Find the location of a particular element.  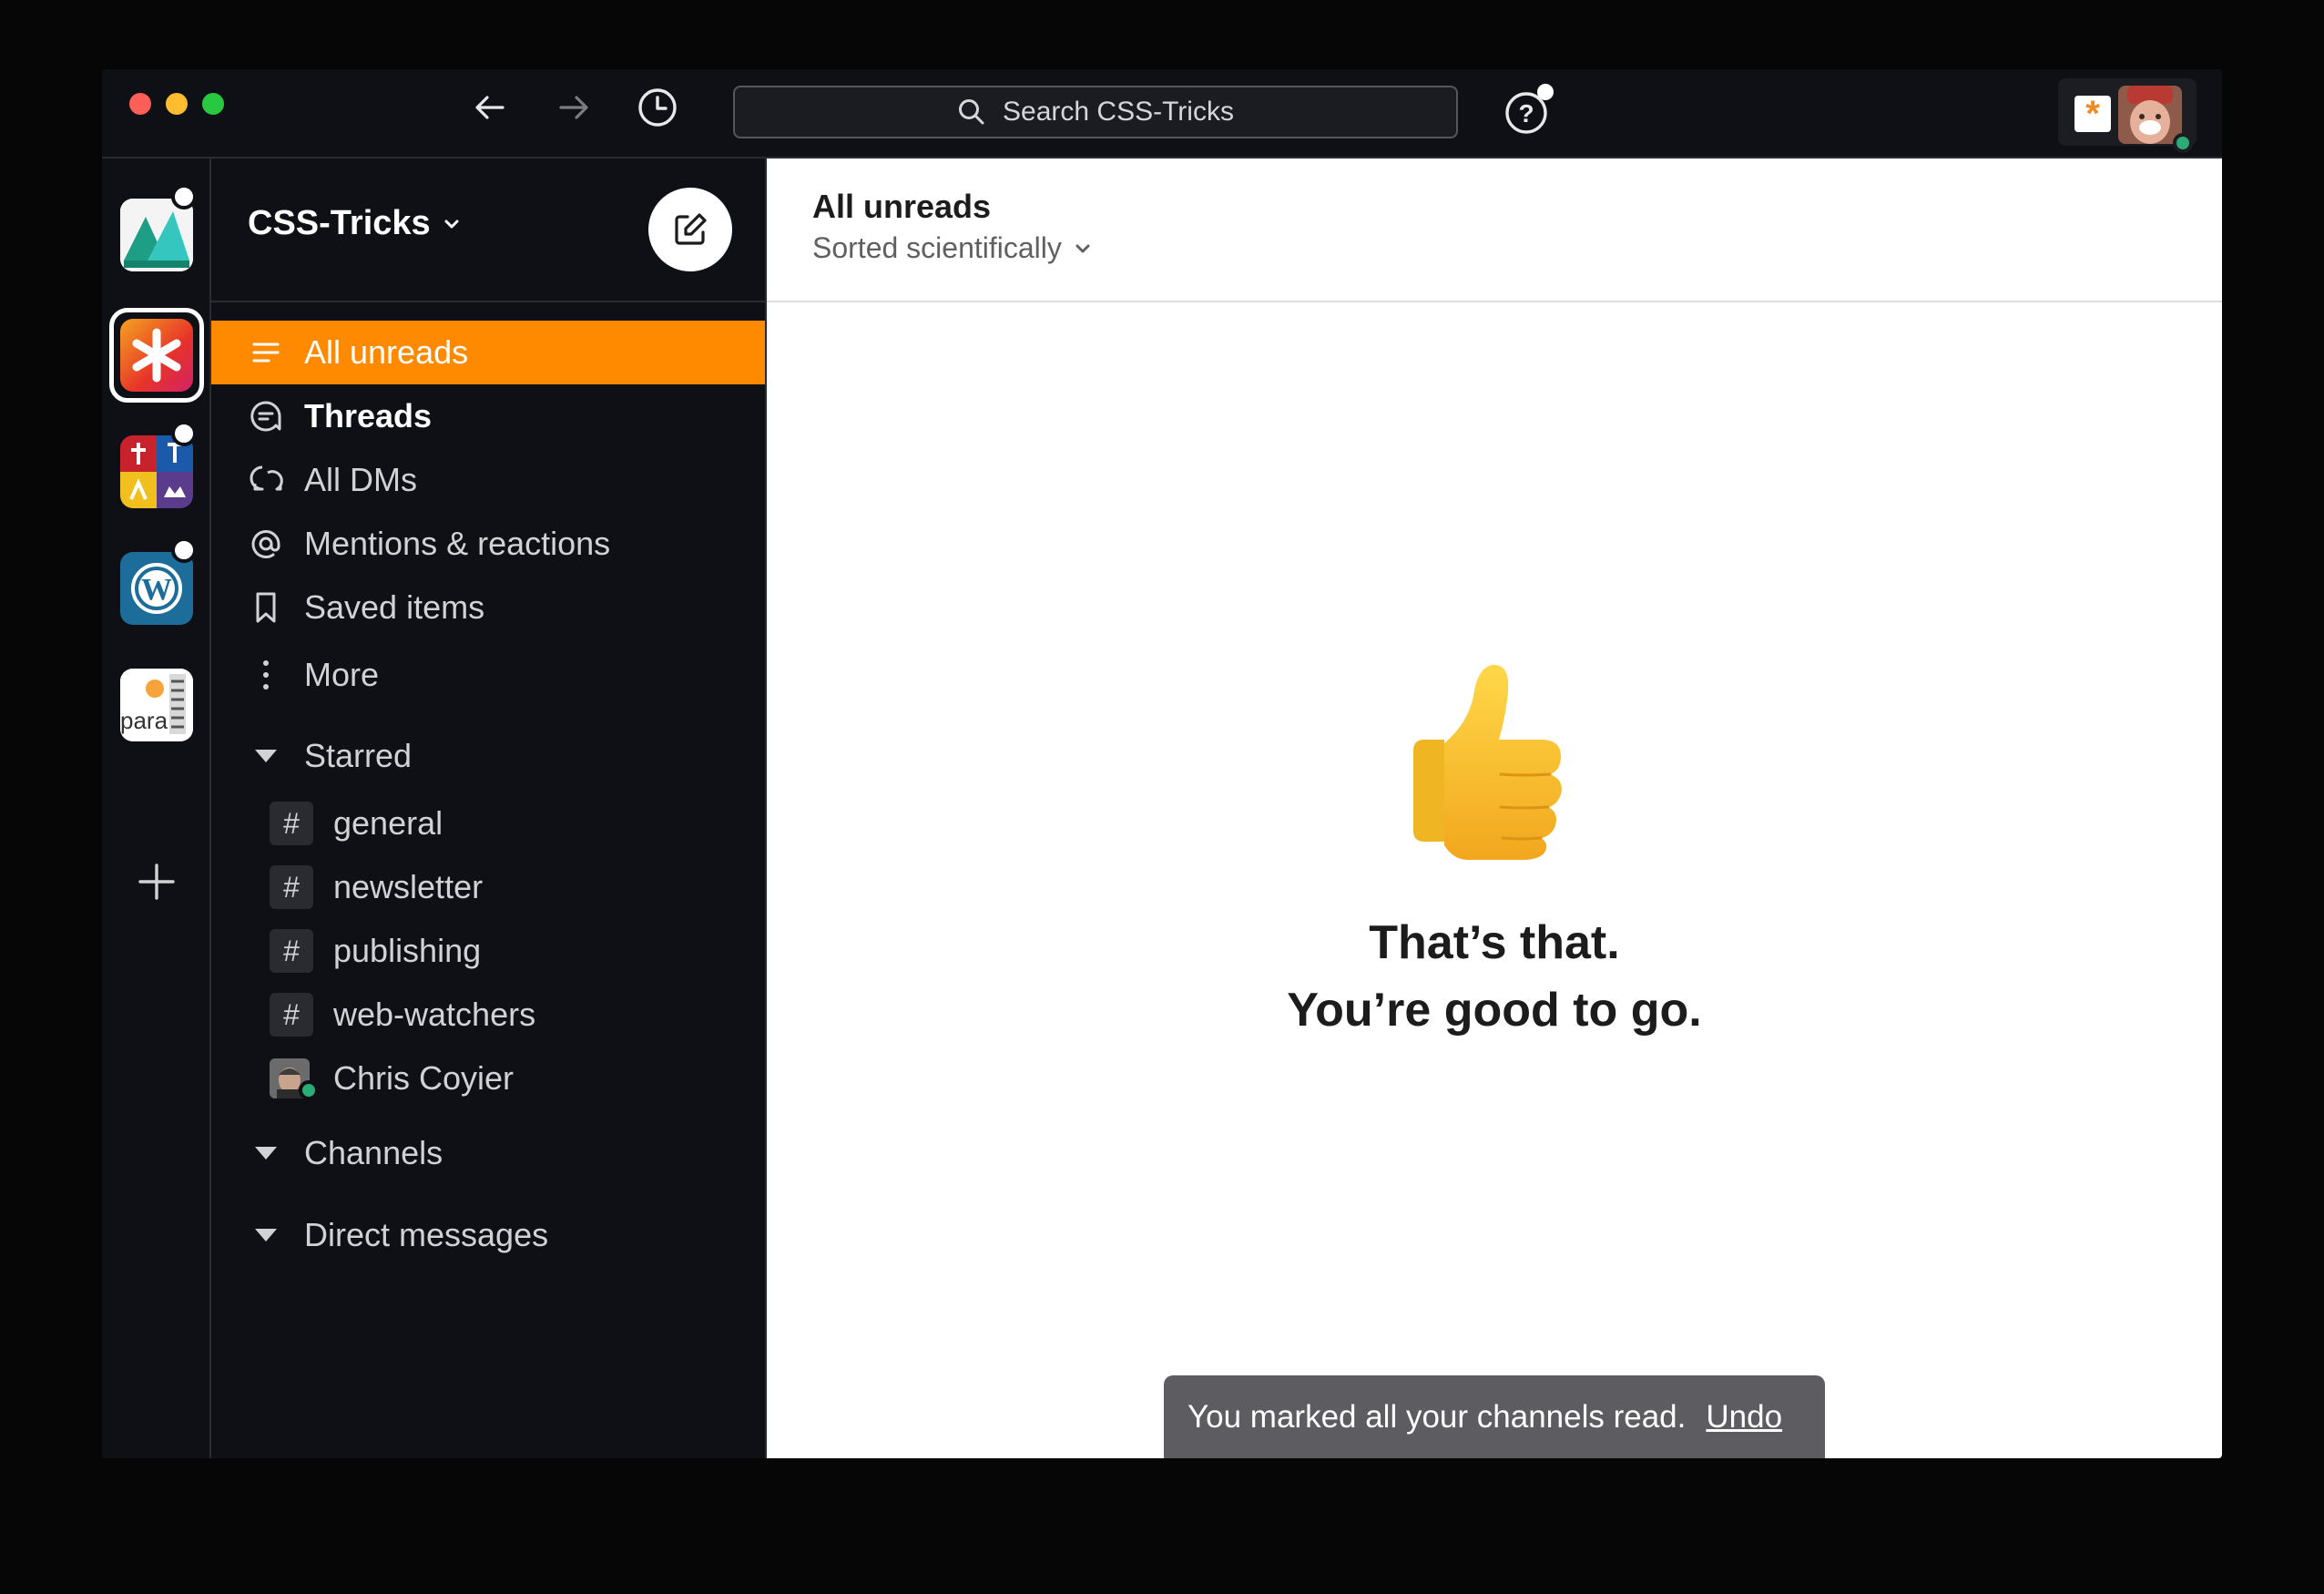

channel-general: # general is located at coordinates (488, 823).